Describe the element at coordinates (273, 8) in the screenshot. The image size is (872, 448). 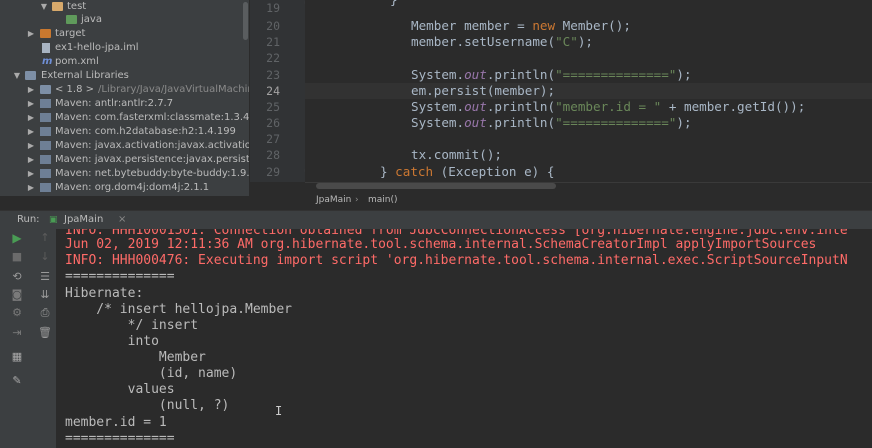
I see `line-number: 19` at that location.